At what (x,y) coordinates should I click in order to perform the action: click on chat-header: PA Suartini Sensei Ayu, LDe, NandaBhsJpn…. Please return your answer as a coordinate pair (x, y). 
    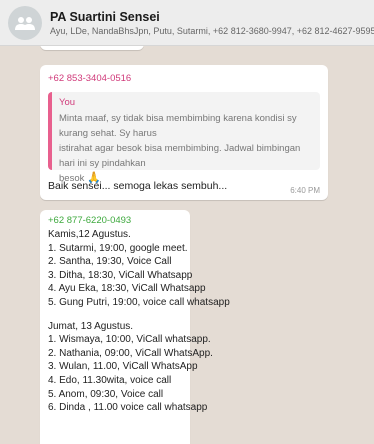
    Looking at the image, I should click on (187, 23).